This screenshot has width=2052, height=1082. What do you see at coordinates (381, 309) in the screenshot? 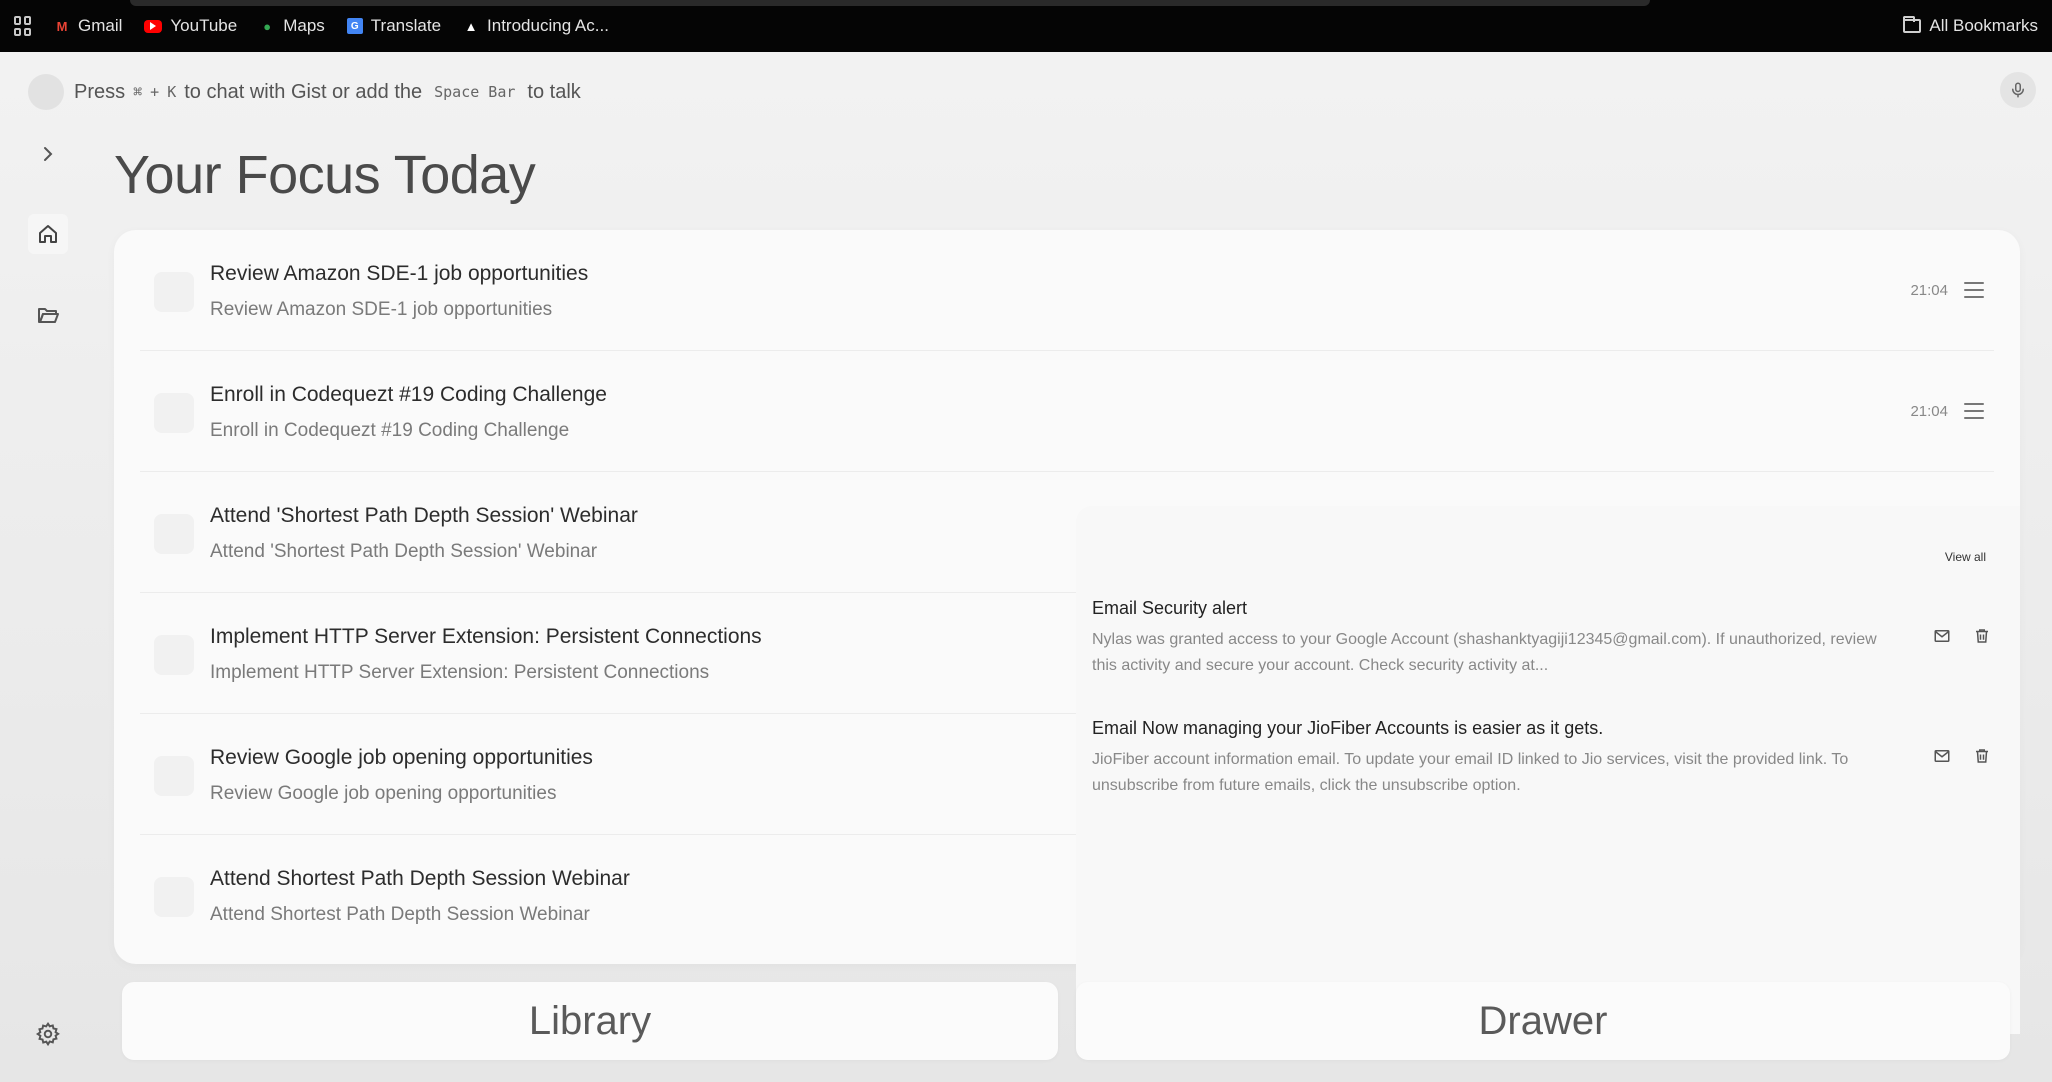
I see `task-subtitle: Review Amazon SDE-1 job opportunities` at bounding box center [381, 309].